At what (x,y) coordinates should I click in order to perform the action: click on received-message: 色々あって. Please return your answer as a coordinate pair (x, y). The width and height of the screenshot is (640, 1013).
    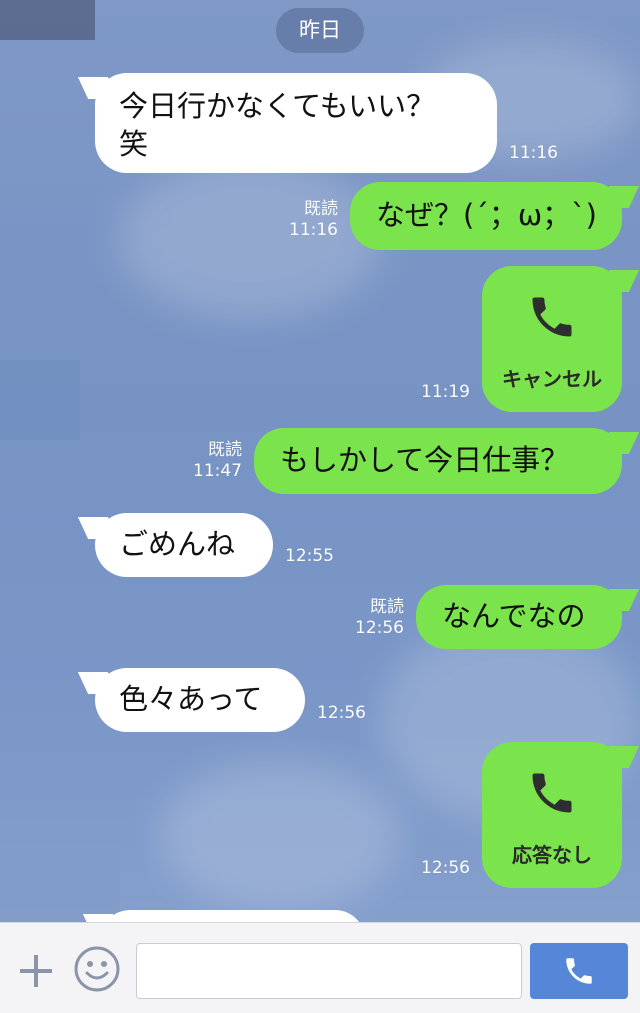
    Looking at the image, I should click on (200, 700).